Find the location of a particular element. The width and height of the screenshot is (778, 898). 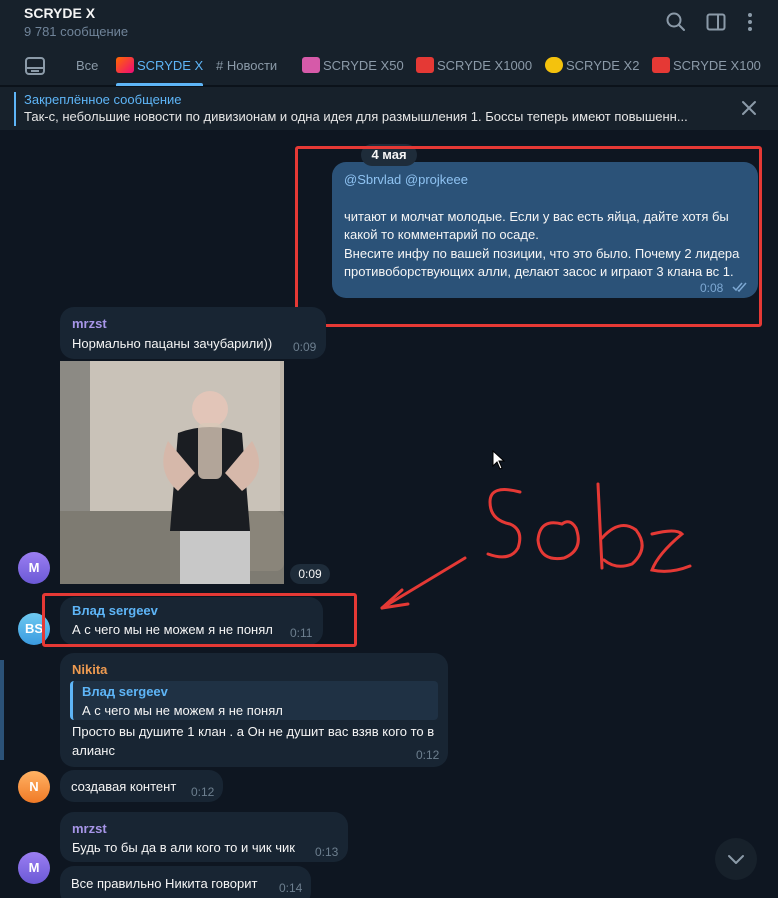

tab-scryde-x2: SCRYDE X2 is located at coordinates (592, 66).